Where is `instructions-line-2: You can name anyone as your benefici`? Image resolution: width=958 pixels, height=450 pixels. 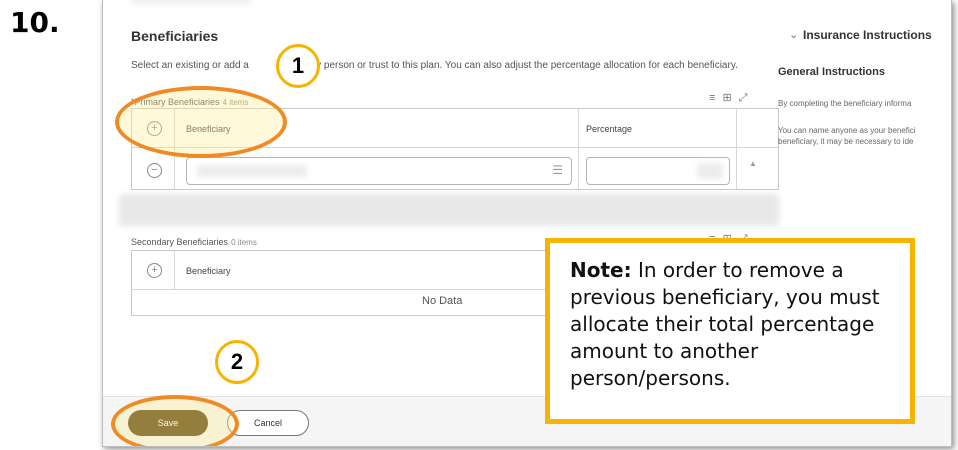 instructions-line-2: You can name anyone as your benefici is located at coordinates (847, 130).